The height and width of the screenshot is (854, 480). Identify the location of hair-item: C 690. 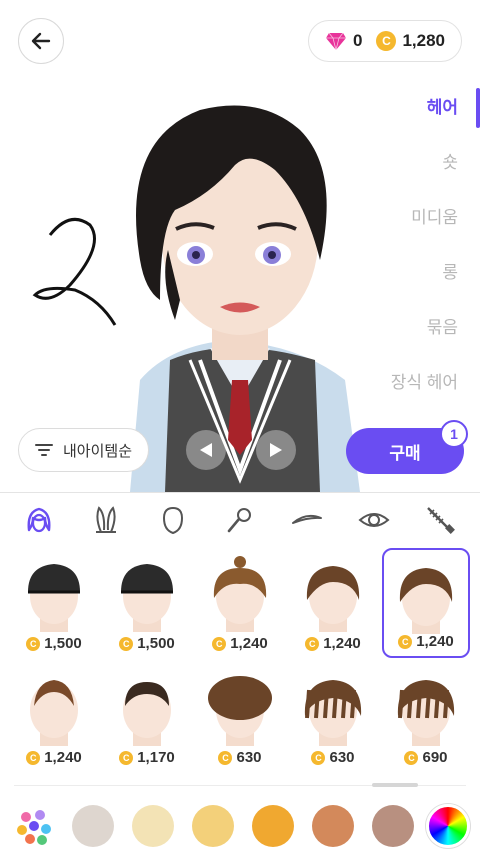
(426, 717).